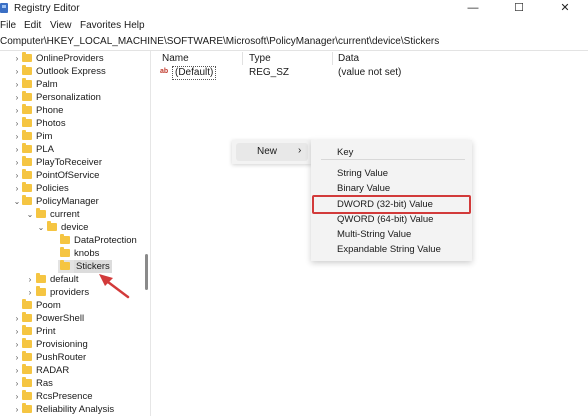 This screenshot has height=416, width=588. Describe the element at coordinates (565, 8) in the screenshot. I see `close-button: ✕` at that location.